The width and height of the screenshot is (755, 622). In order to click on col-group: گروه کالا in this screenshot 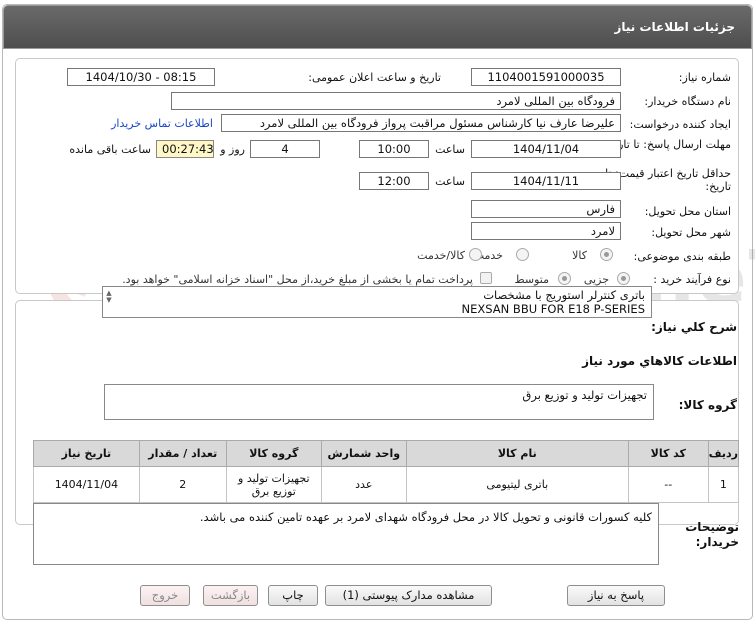, I will do `click(273, 453)`.